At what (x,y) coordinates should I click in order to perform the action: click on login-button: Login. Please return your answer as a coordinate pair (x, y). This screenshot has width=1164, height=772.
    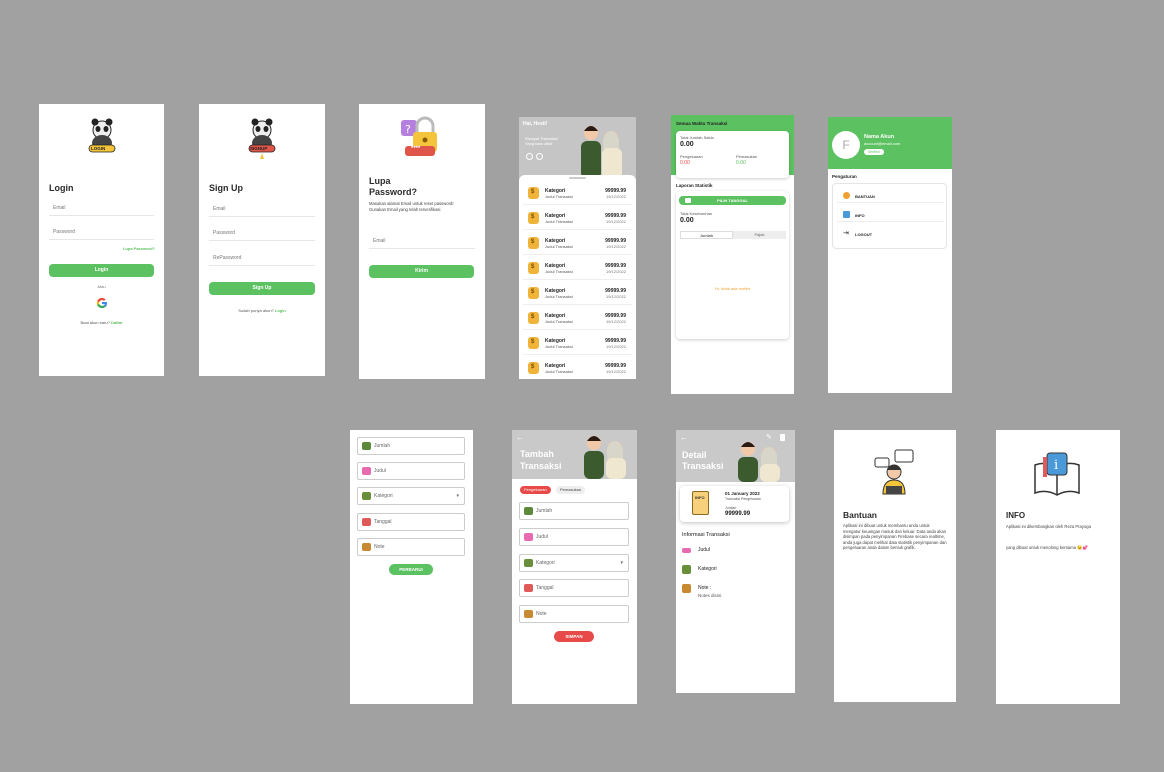
    Looking at the image, I should click on (101, 270).